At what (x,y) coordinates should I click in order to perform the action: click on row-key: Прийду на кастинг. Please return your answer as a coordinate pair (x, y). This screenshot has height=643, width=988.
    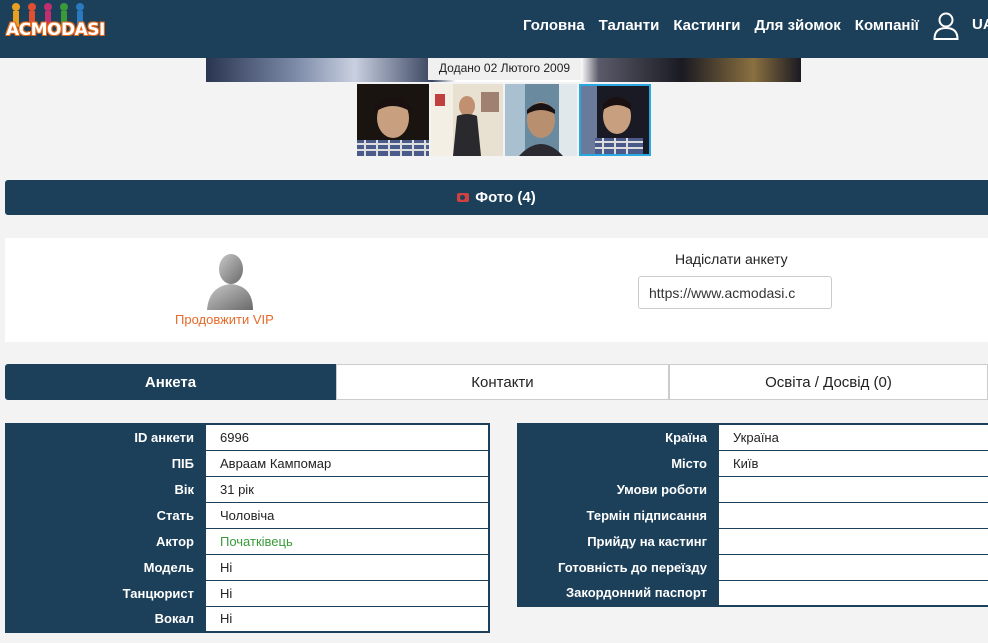
    Looking at the image, I should click on (618, 540).